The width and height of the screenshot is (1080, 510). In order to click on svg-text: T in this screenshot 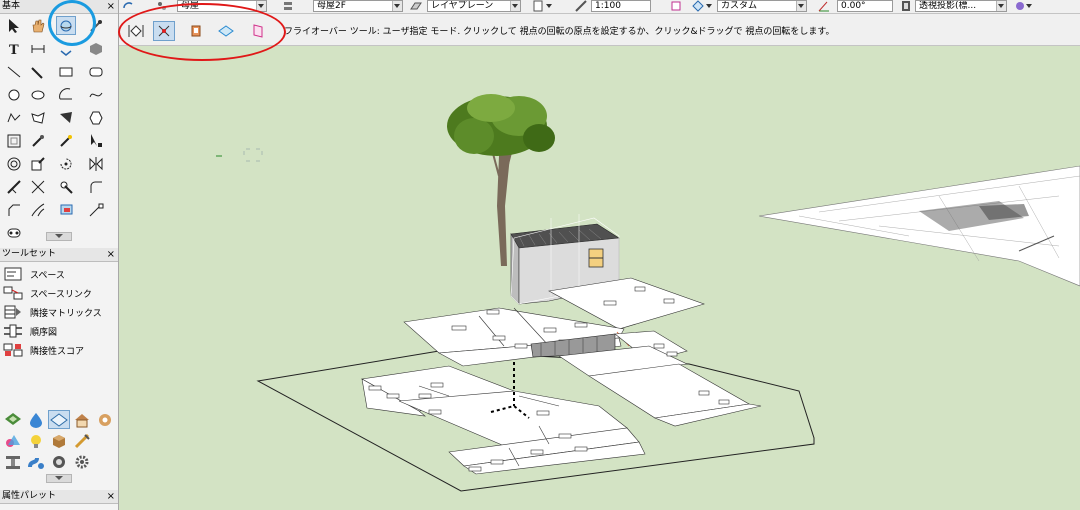, I will do `click(14, 50)`.